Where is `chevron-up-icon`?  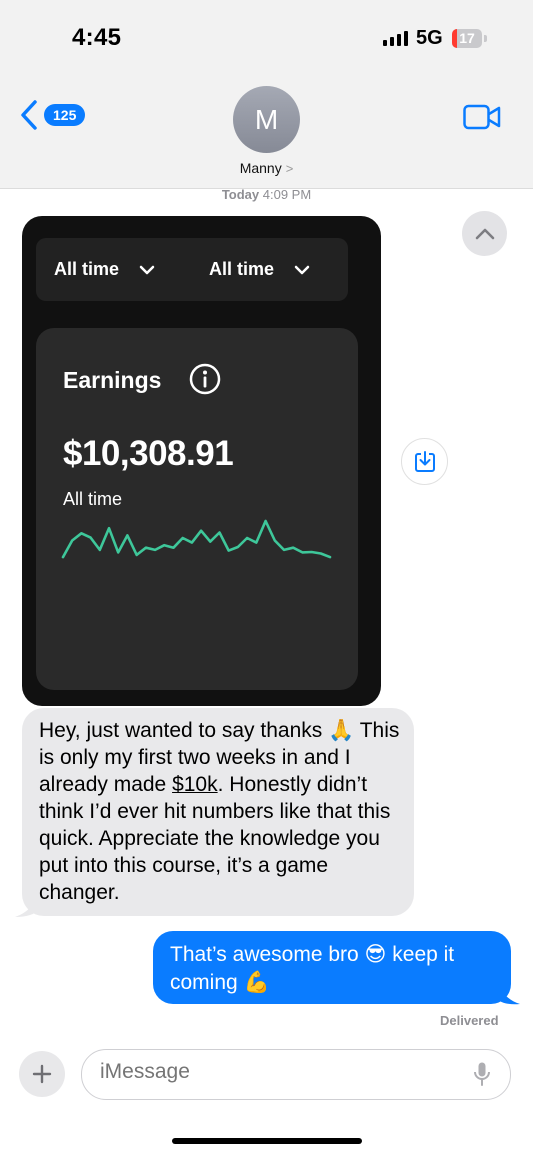 chevron-up-icon is located at coordinates (484, 233).